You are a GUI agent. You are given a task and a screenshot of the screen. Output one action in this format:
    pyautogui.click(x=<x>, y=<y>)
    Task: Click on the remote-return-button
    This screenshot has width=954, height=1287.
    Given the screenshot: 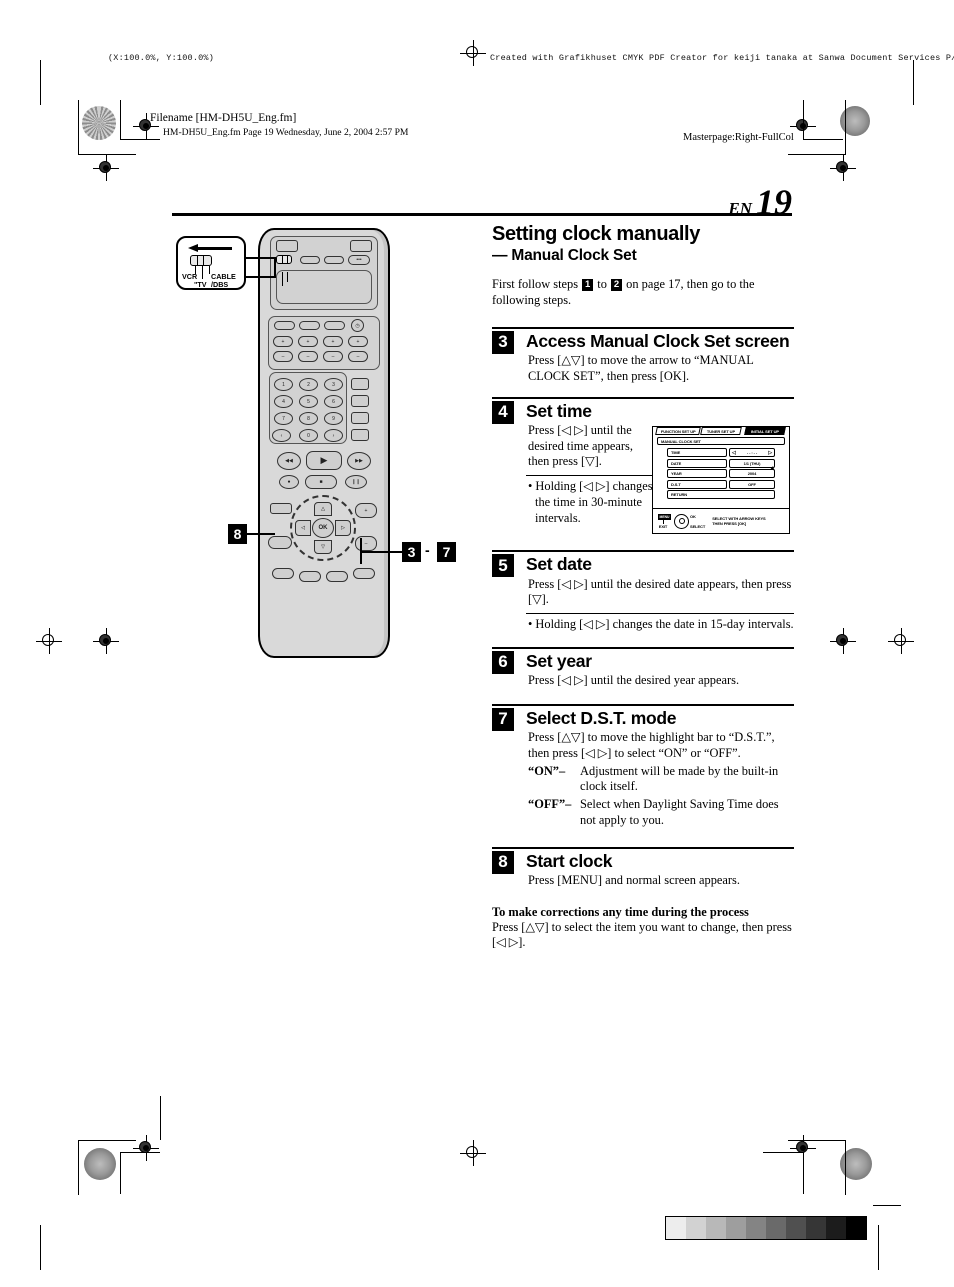 What is the action you would take?
    pyautogui.click(x=280, y=542)
    